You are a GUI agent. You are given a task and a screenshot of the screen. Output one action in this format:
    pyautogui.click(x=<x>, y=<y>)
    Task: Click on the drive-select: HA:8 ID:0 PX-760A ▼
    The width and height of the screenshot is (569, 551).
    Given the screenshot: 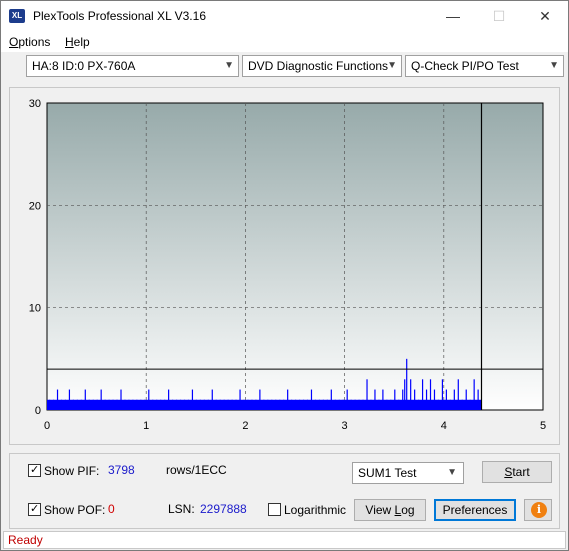 What is the action you would take?
    pyautogui.click(x=132, y=66)
    